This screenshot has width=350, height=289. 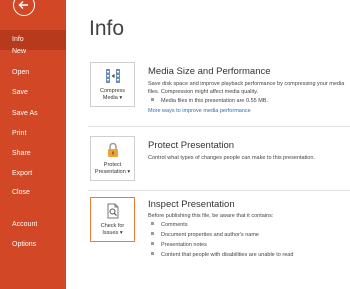 What do you see at coordinates (209, 71) in the screenshot?
I see `media-section-title: Media Size and Performance` at bounding box center [209, 71].